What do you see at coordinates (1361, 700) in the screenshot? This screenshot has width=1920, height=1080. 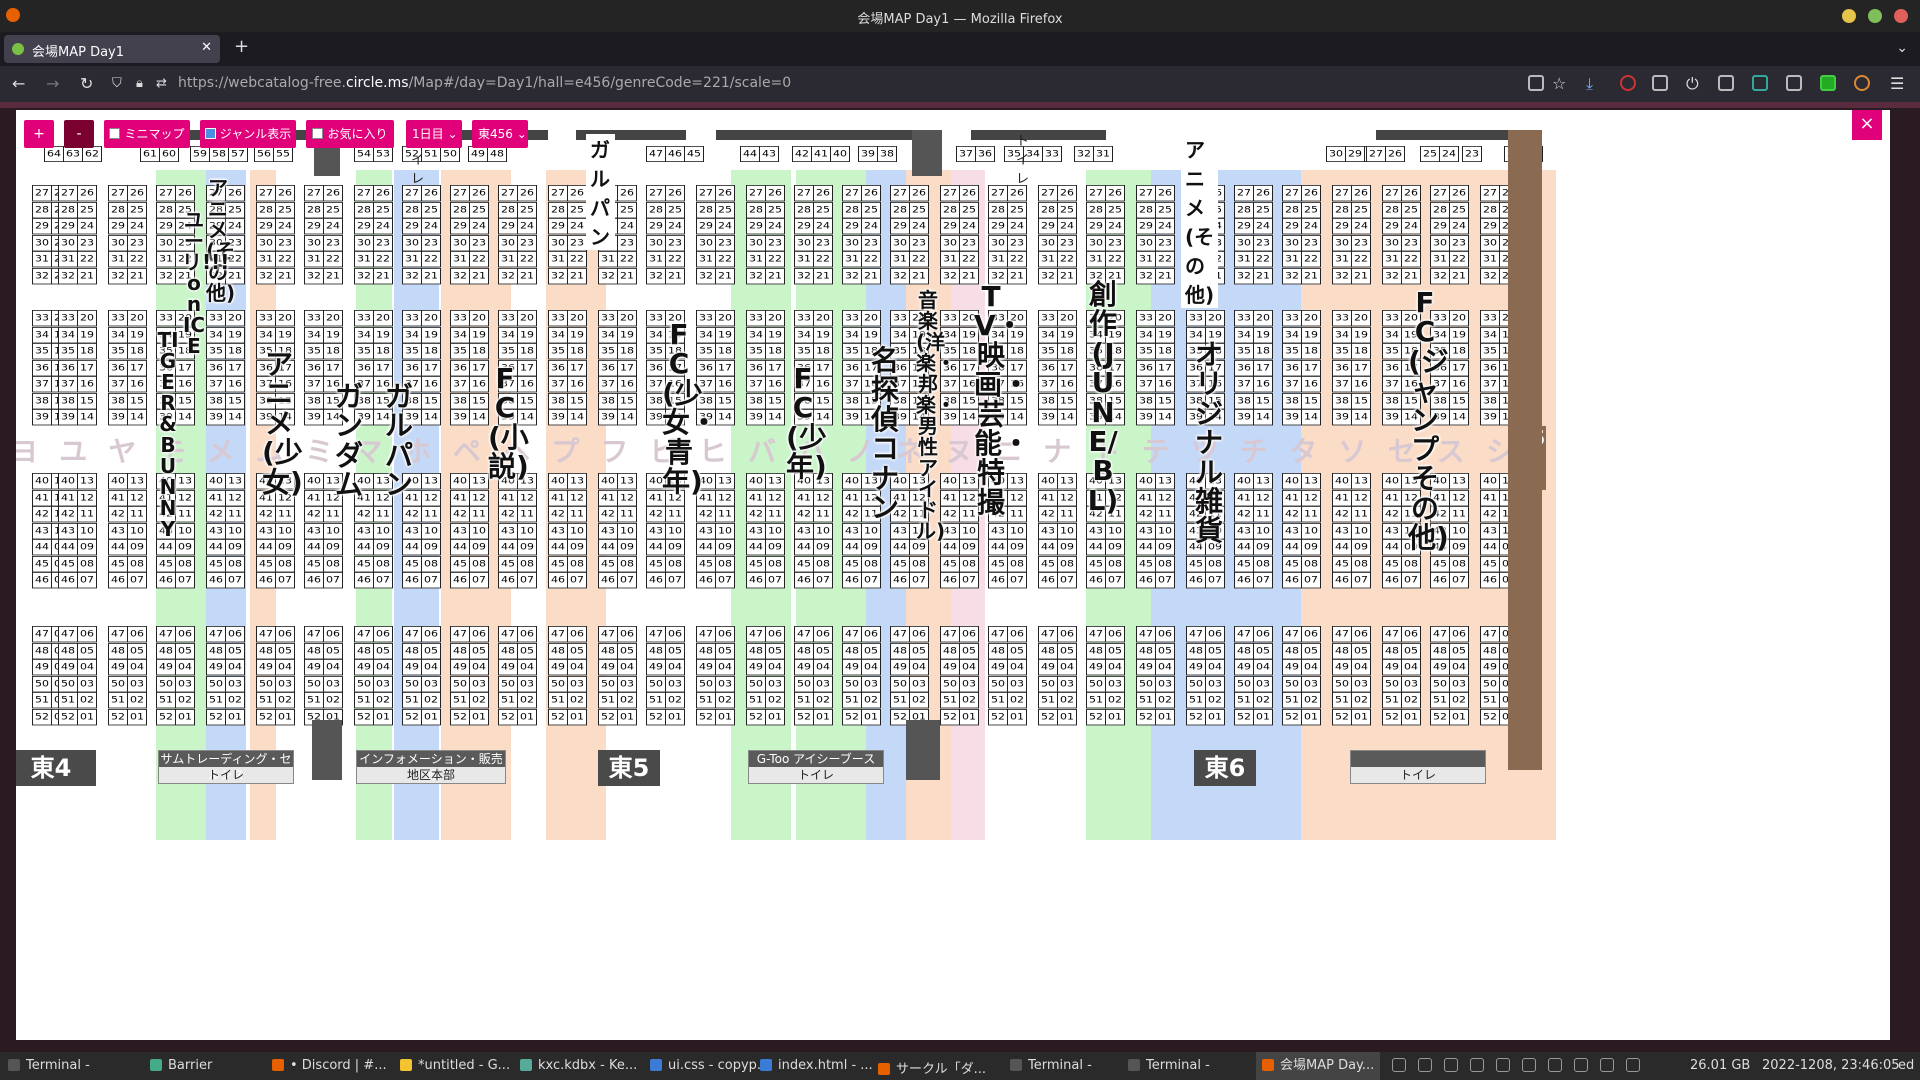 I see `desk-number: 02` at bounding box center [1361, 700].